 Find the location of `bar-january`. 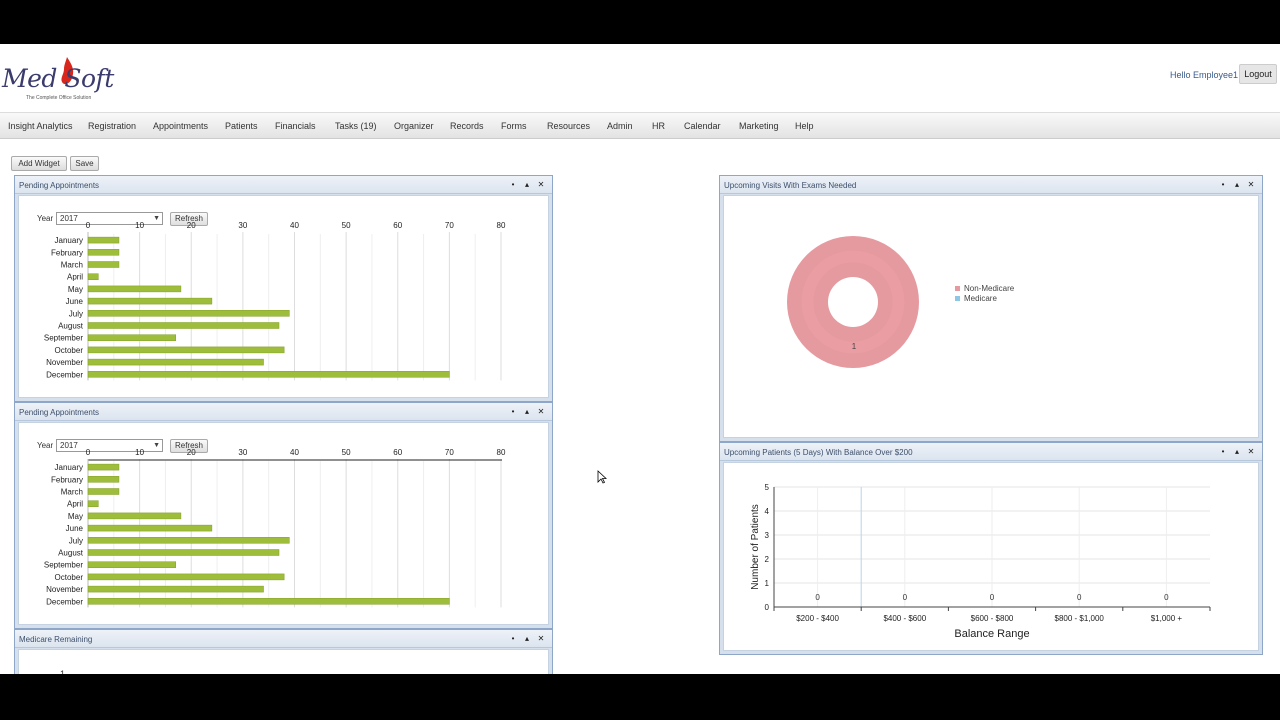

bar-january is located at coordinates (103, 240).